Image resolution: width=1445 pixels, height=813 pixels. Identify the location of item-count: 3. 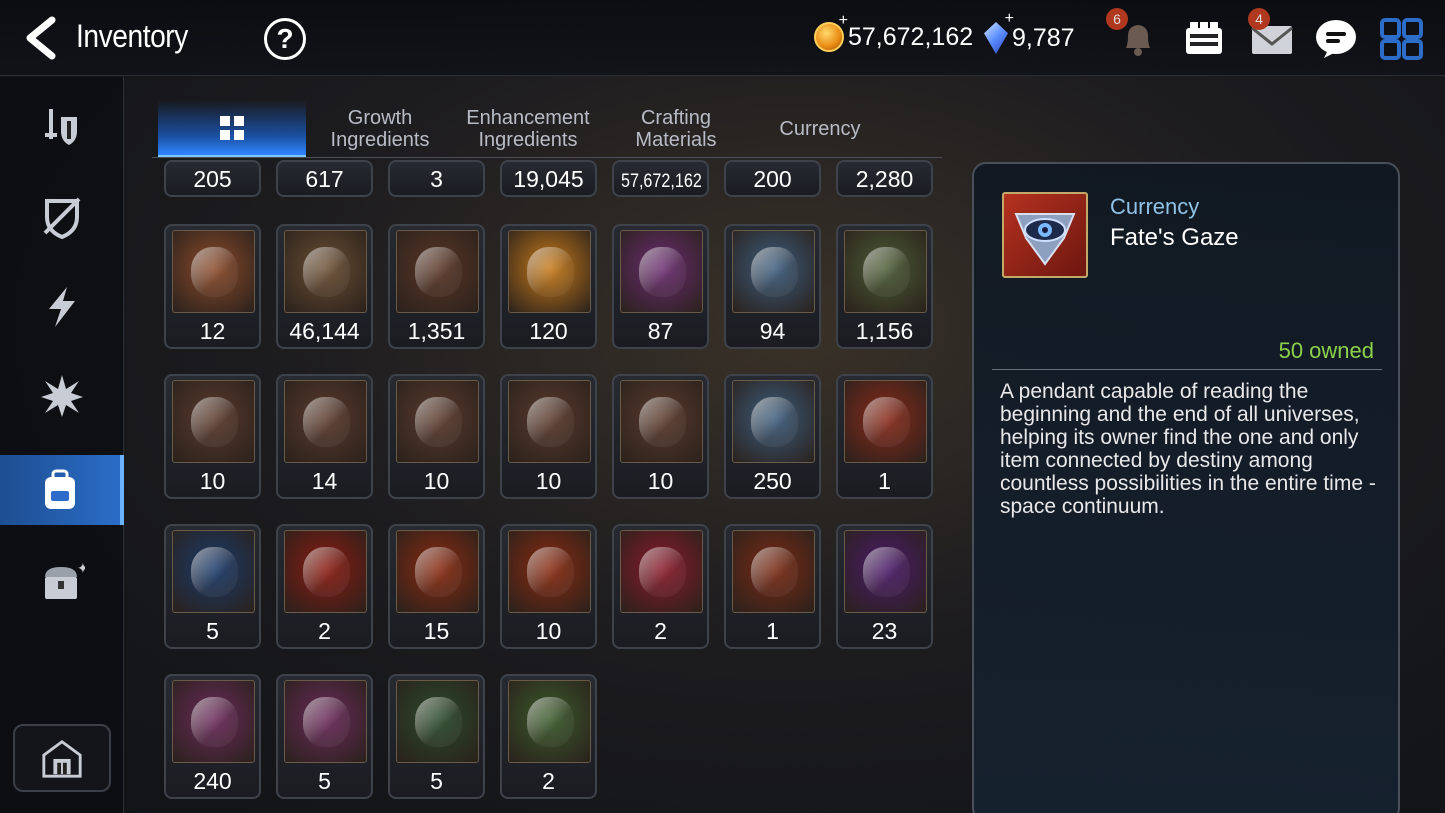
(436, 179).